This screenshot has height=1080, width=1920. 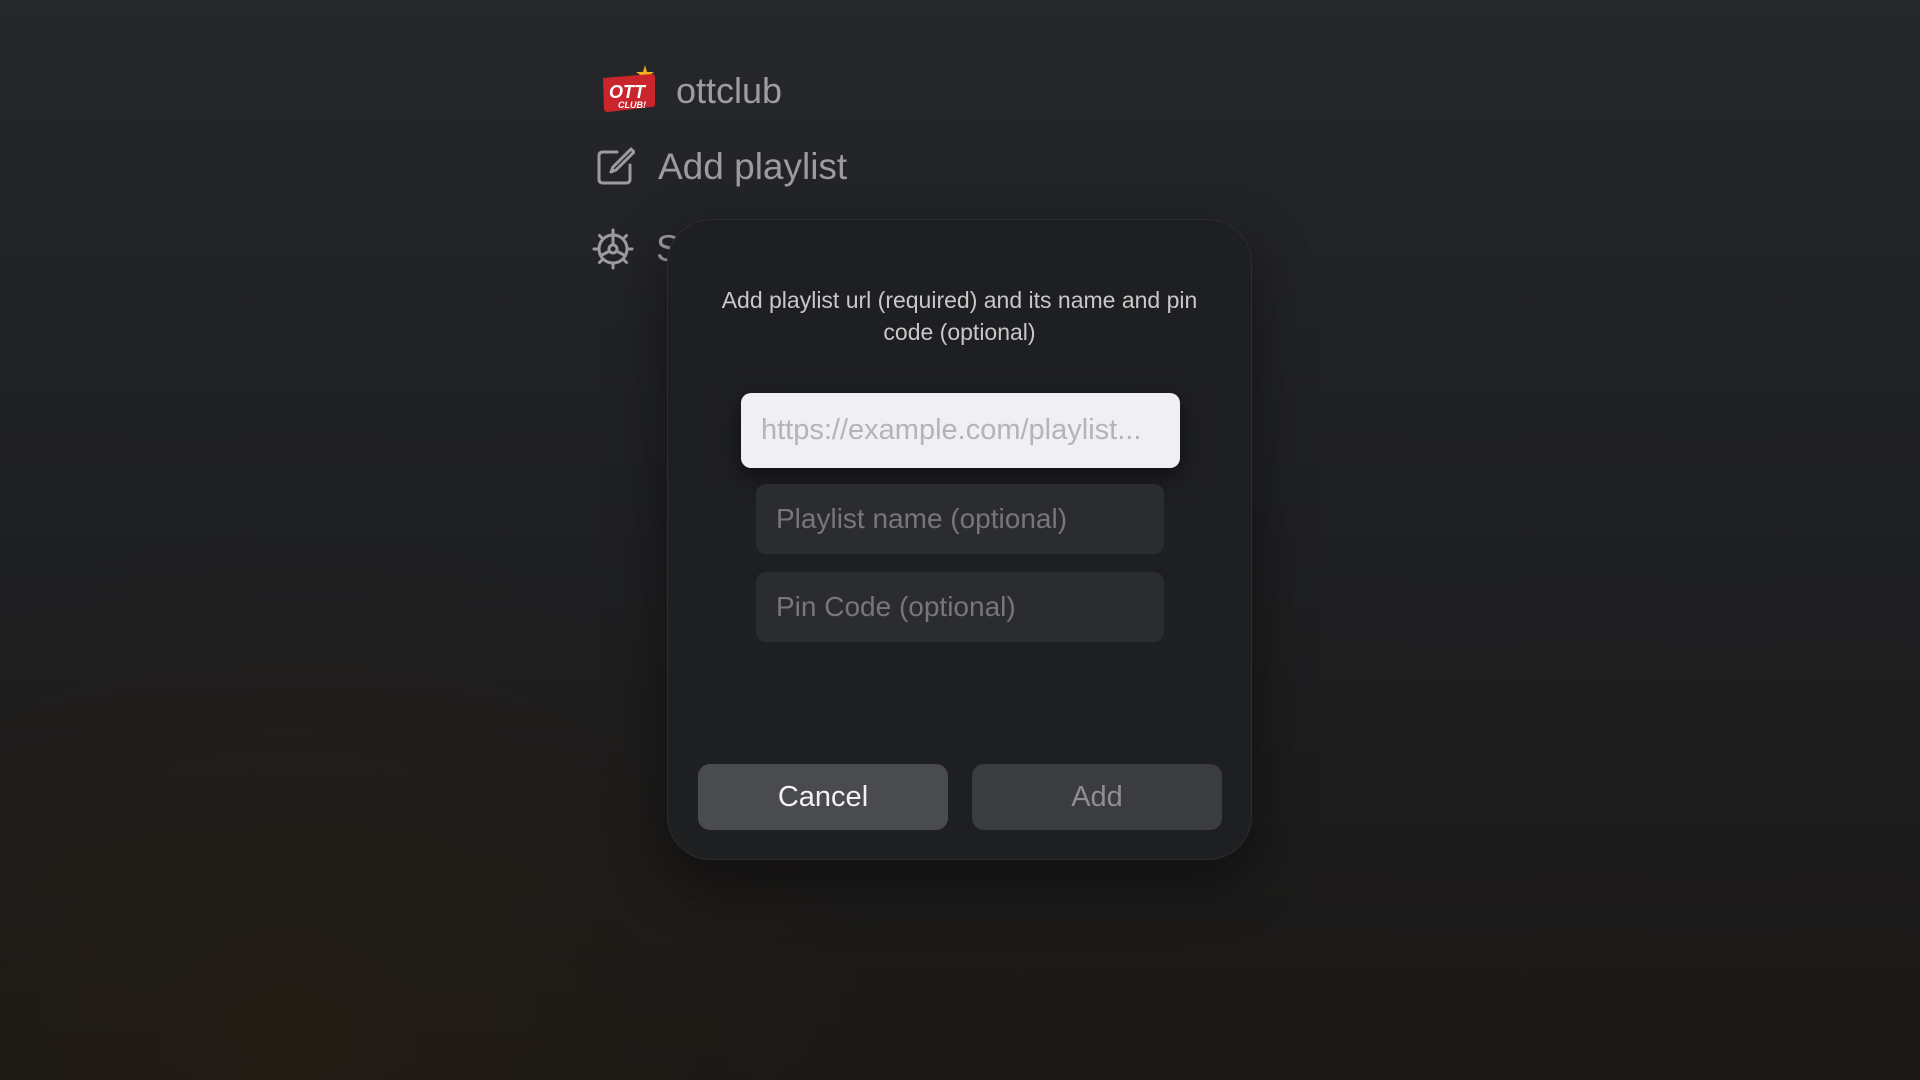 I want to click on playlist-name-input: Playlist name (optional), so click(x=960, y=519).